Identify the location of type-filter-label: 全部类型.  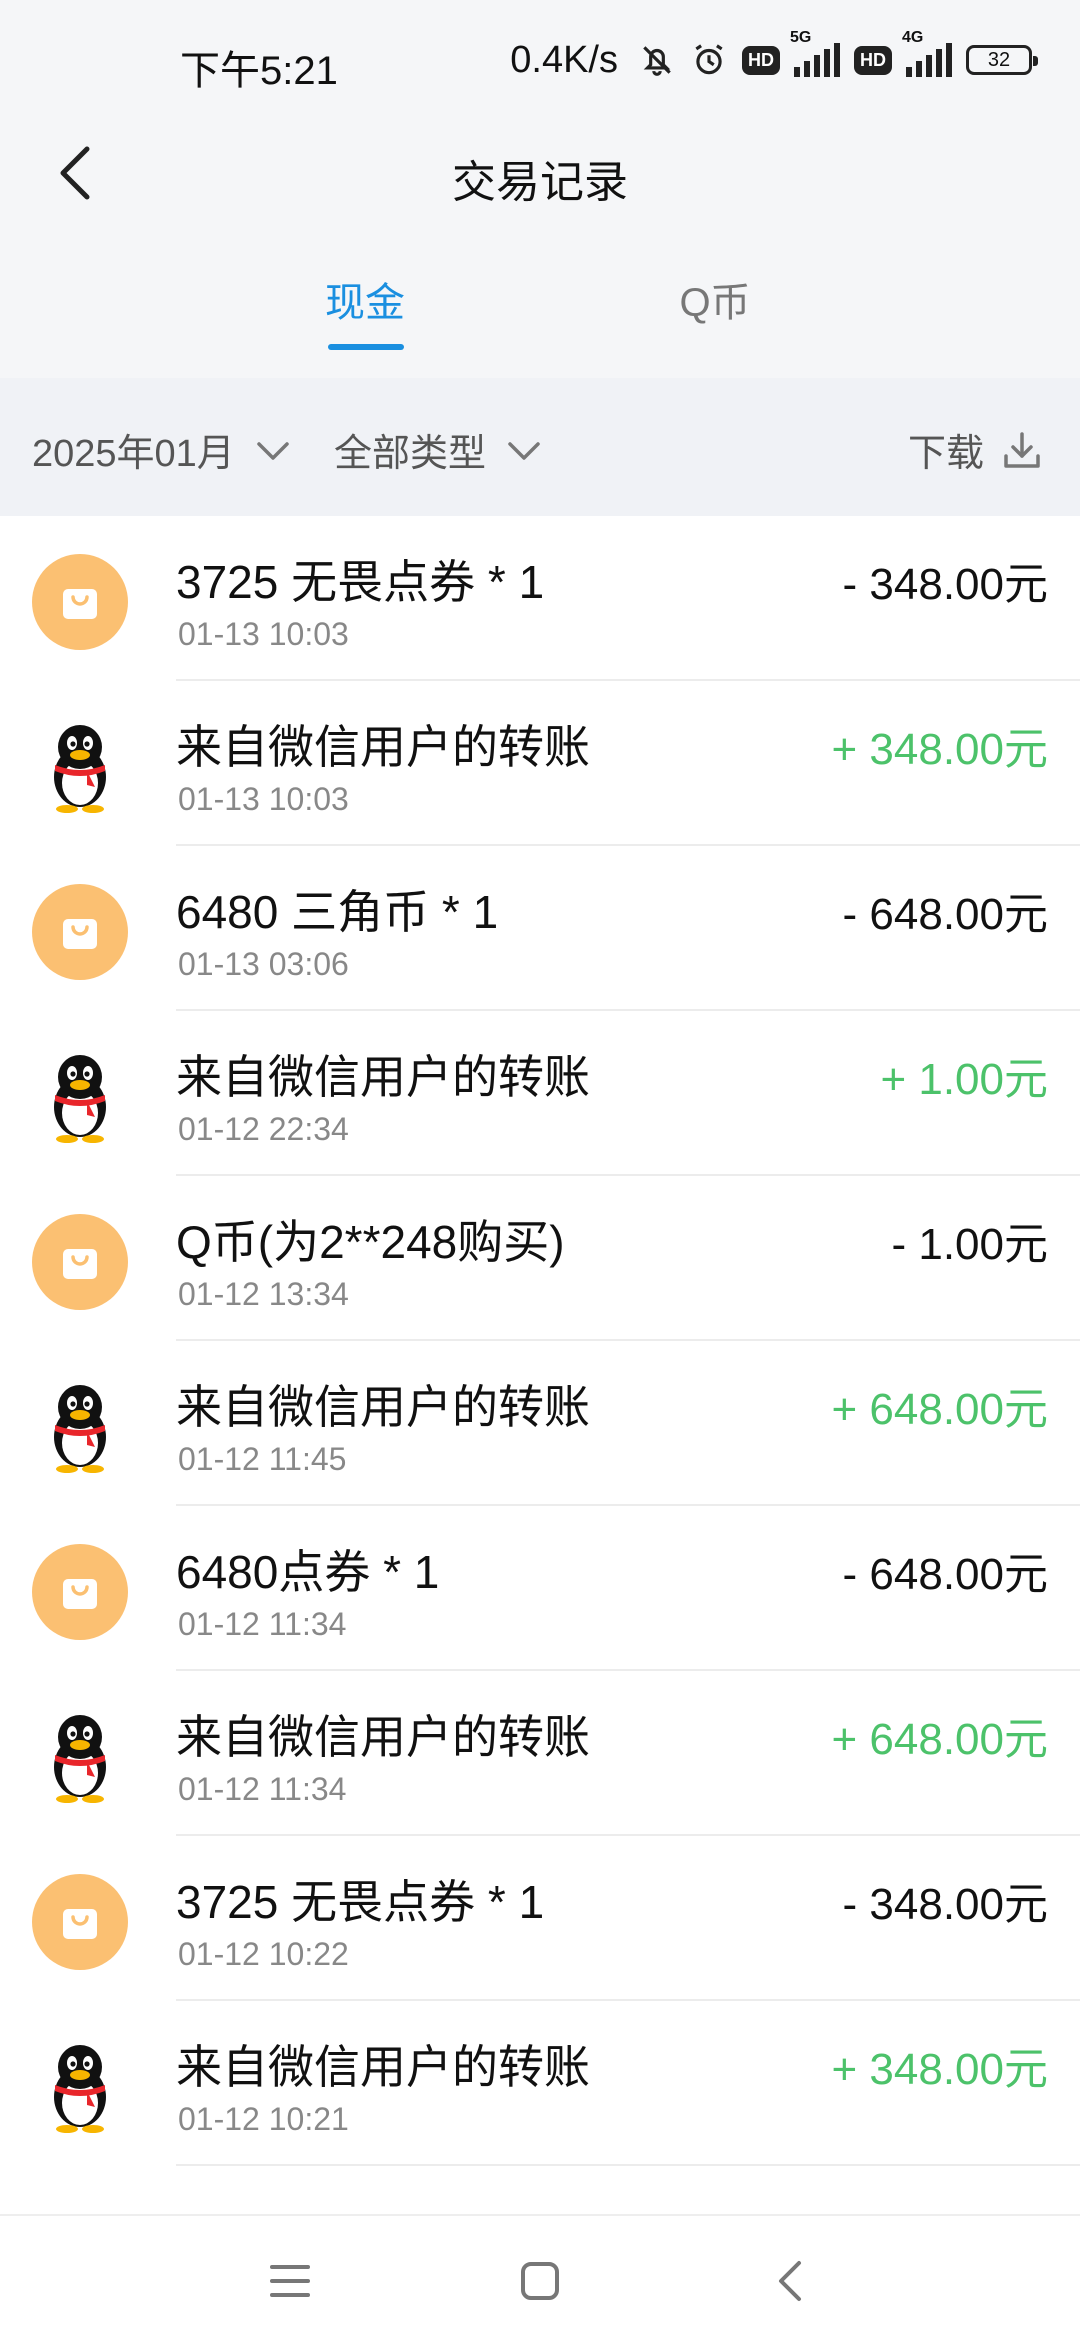
(410, 454).